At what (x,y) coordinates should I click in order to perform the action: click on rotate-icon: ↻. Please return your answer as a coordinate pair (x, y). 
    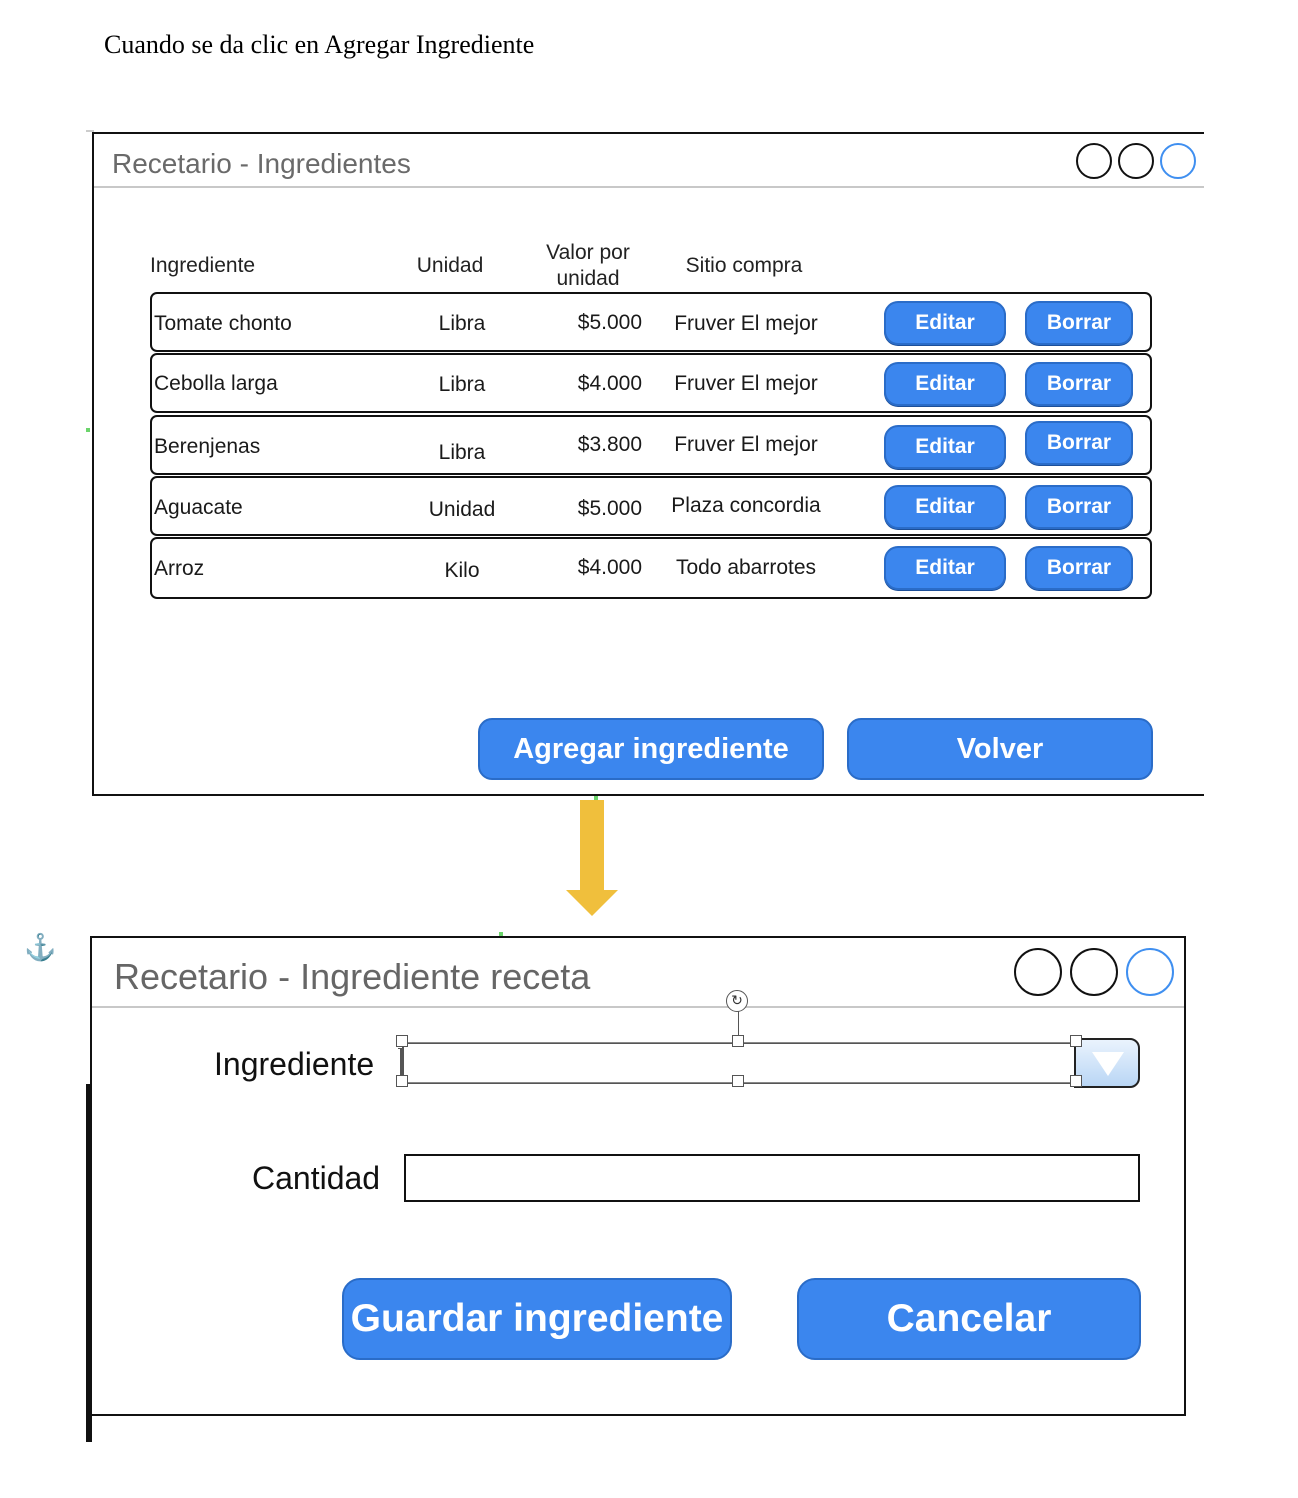
    Looking at the image, I should click on (737, 1001).